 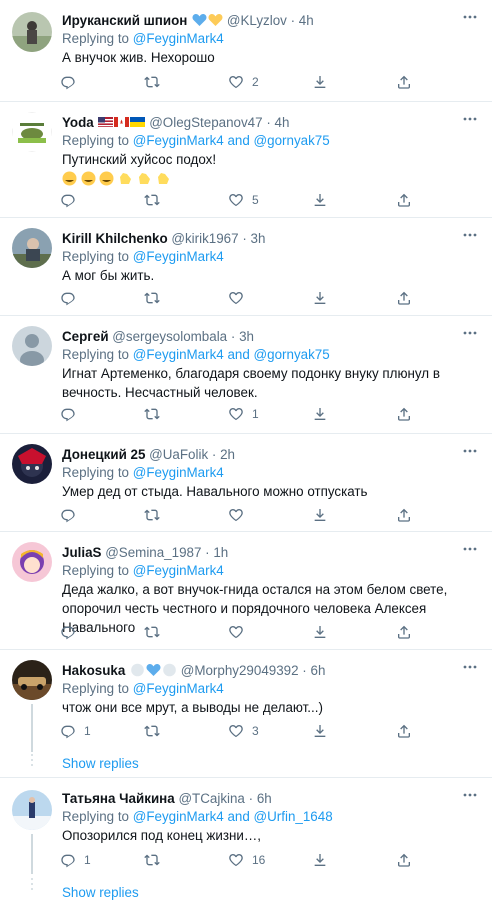 I want to click on user-name: Сергей, so click(x=85, y=336).